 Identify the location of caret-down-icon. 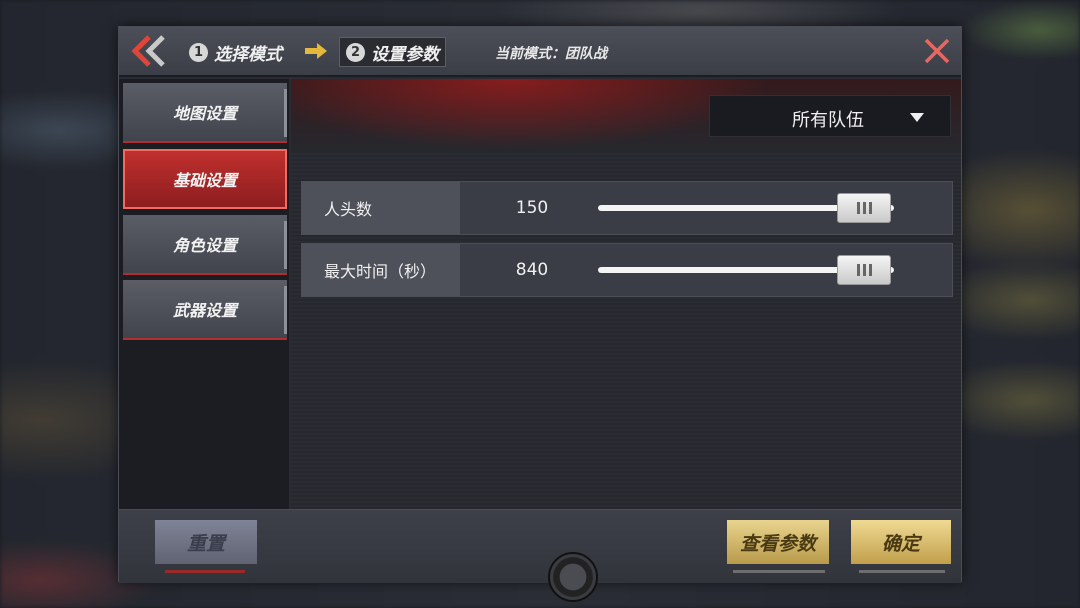
(917, 117).